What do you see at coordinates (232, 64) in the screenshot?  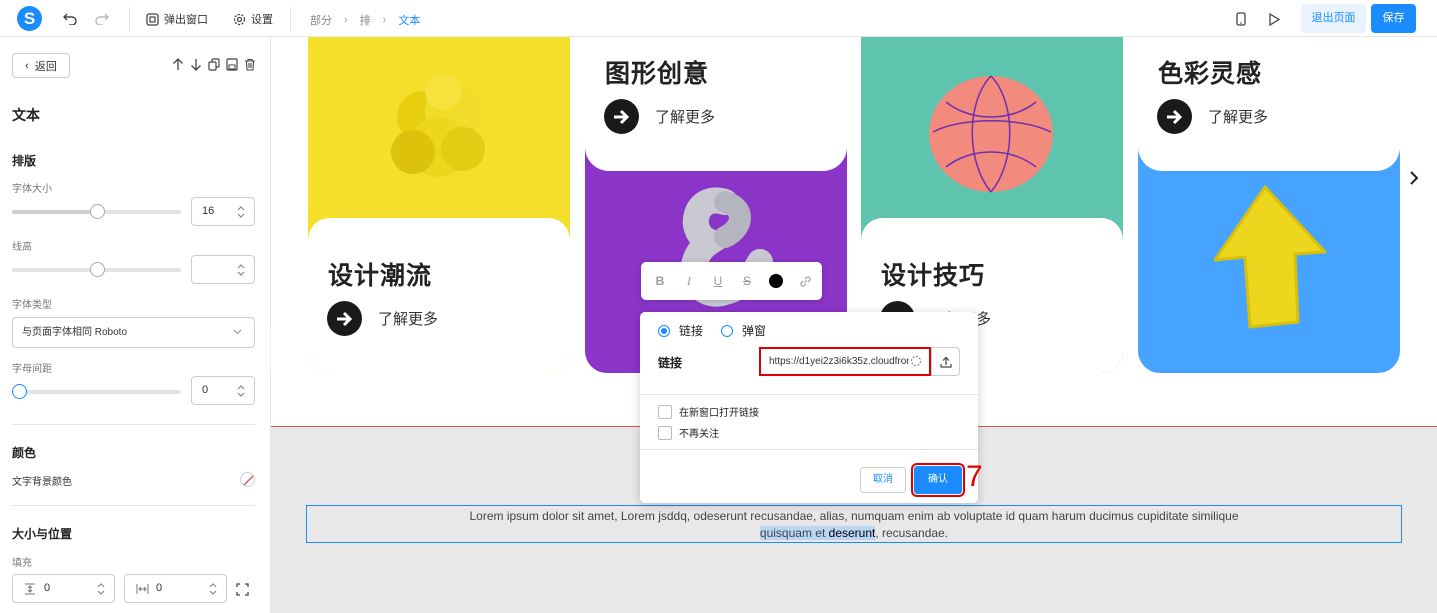 I see `save-icon` at bounding box center [232, 64].